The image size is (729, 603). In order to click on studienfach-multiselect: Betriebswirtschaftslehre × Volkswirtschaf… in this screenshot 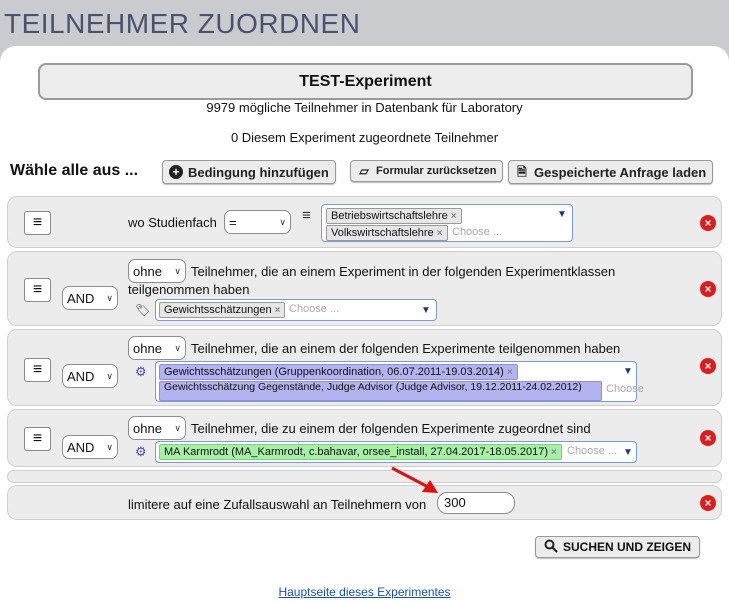, I will do `click(447, 223)`.